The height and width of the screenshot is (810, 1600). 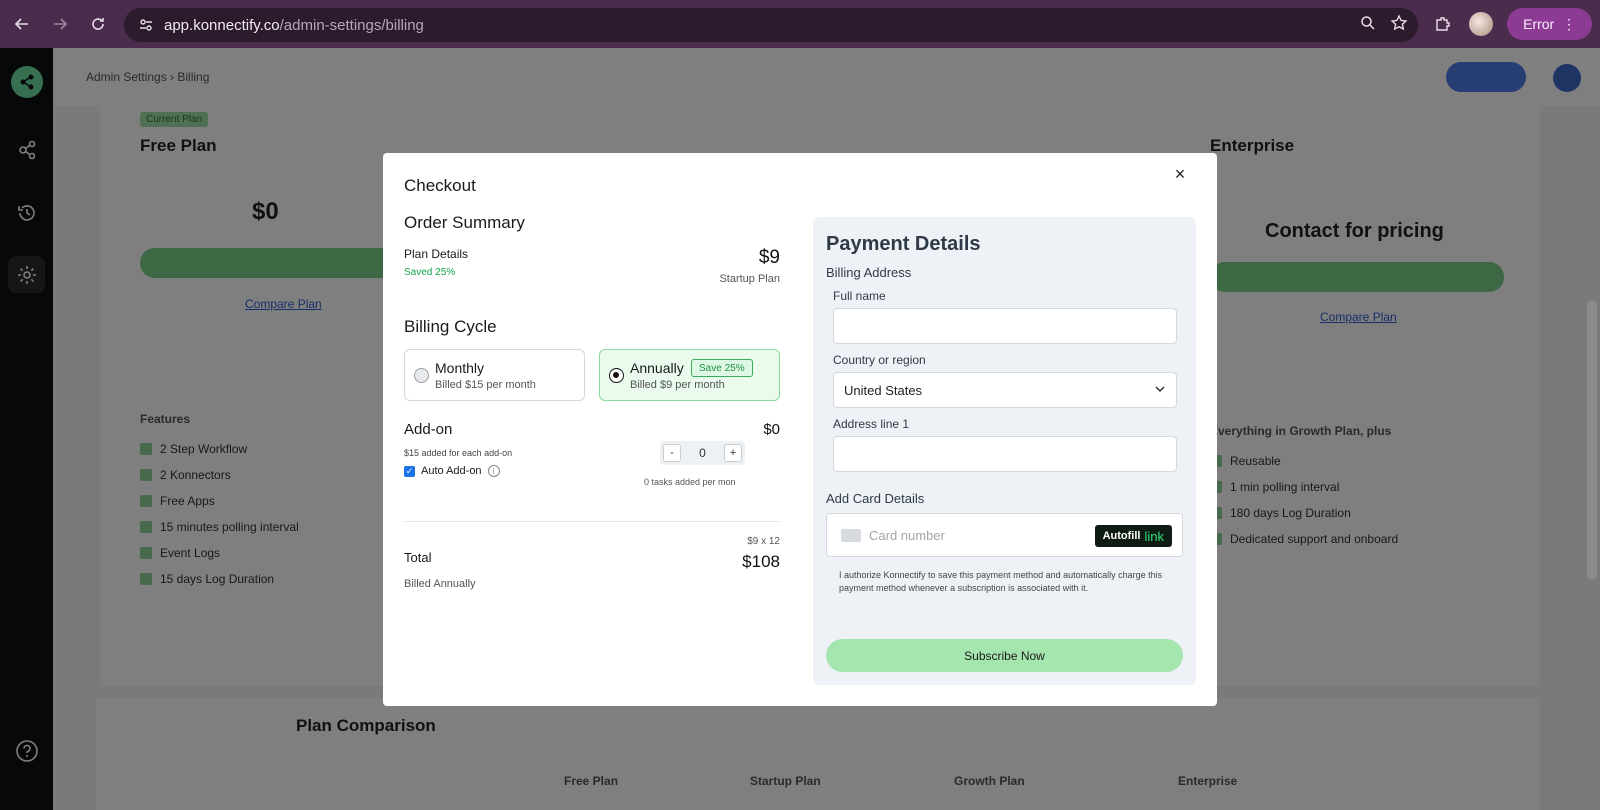 I want to click on payment-details-heading: Payment Details, so click(x=903, y=244).